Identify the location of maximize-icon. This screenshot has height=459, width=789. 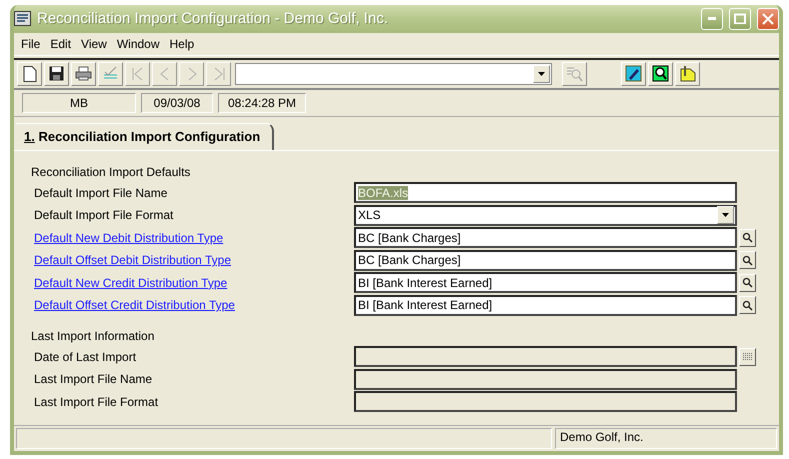
(740, 18).